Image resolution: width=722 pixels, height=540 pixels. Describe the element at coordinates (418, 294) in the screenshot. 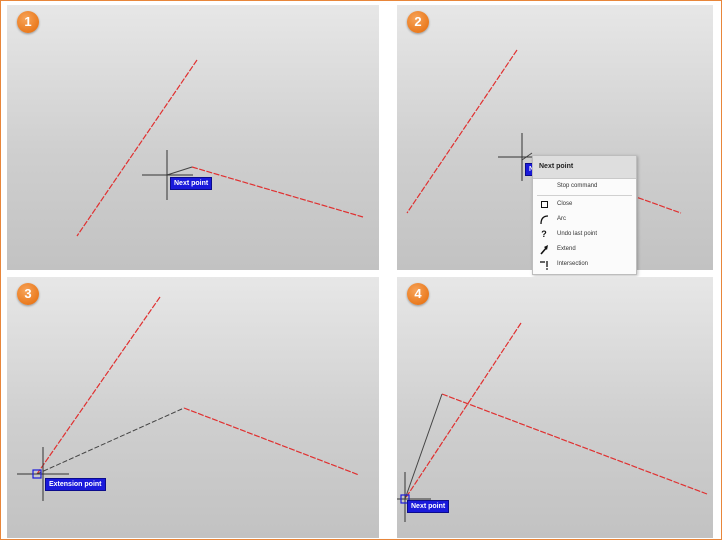

I see `step-badge: 4` at that location.